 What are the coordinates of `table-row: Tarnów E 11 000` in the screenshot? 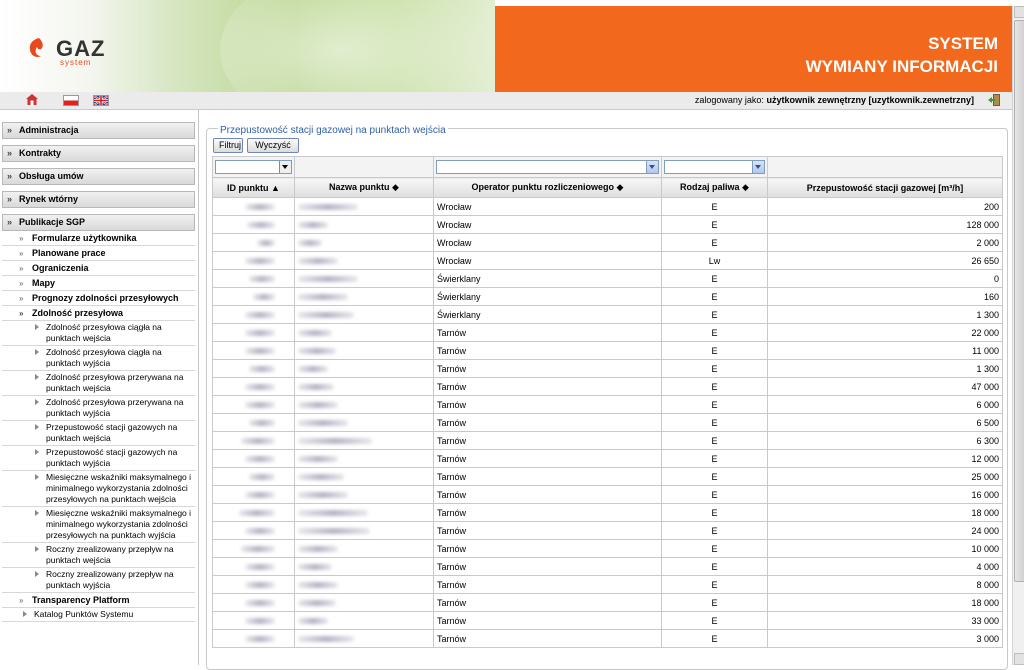 It's located at (607, 350).